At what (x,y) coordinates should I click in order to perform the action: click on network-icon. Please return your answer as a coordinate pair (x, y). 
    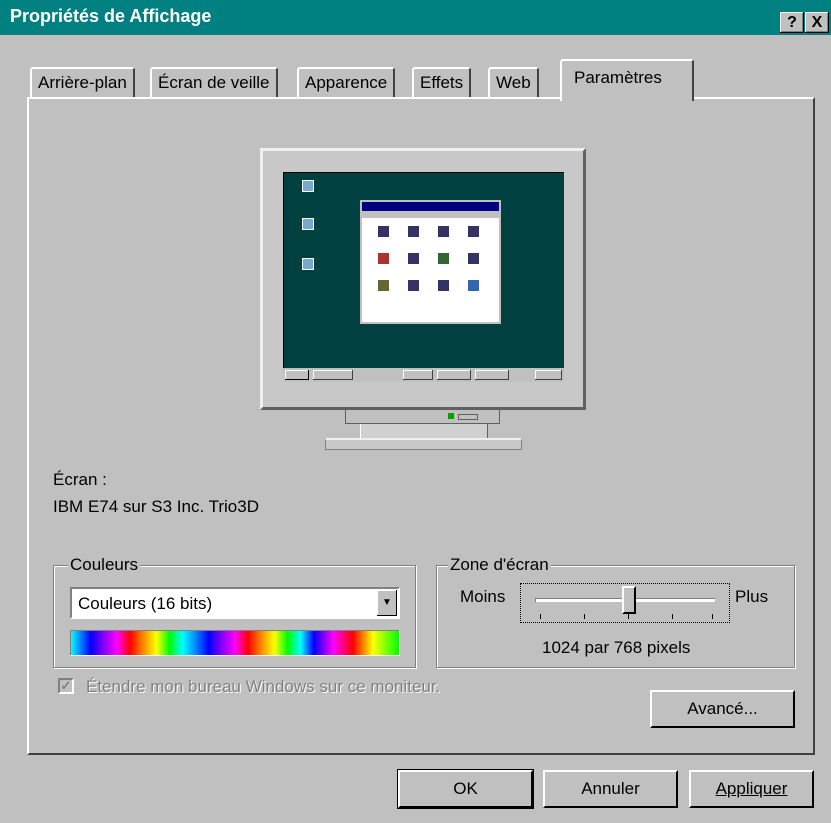
    Looking at the image, I should click on (308, 225).